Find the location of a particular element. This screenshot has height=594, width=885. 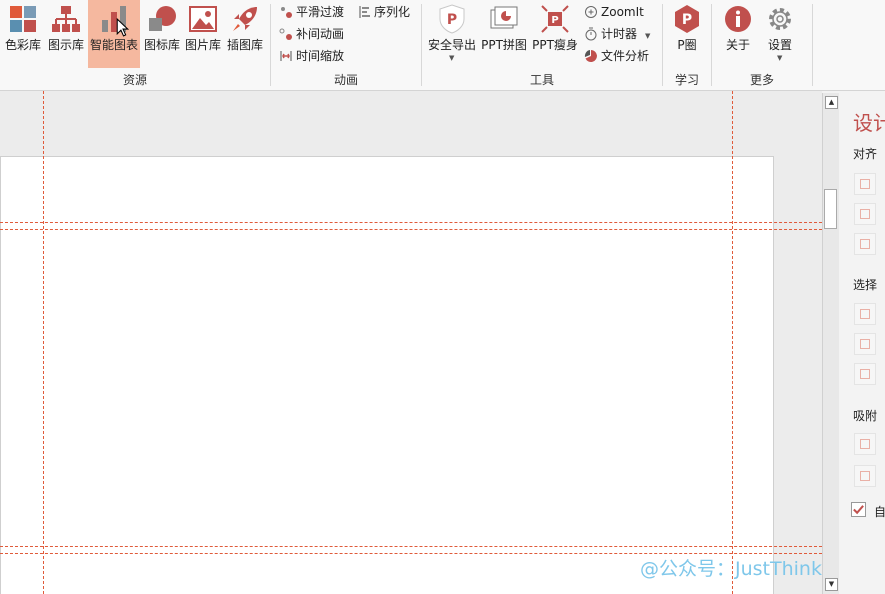

zoomit-button: ZoomIt is located at coordinates (614, 12).